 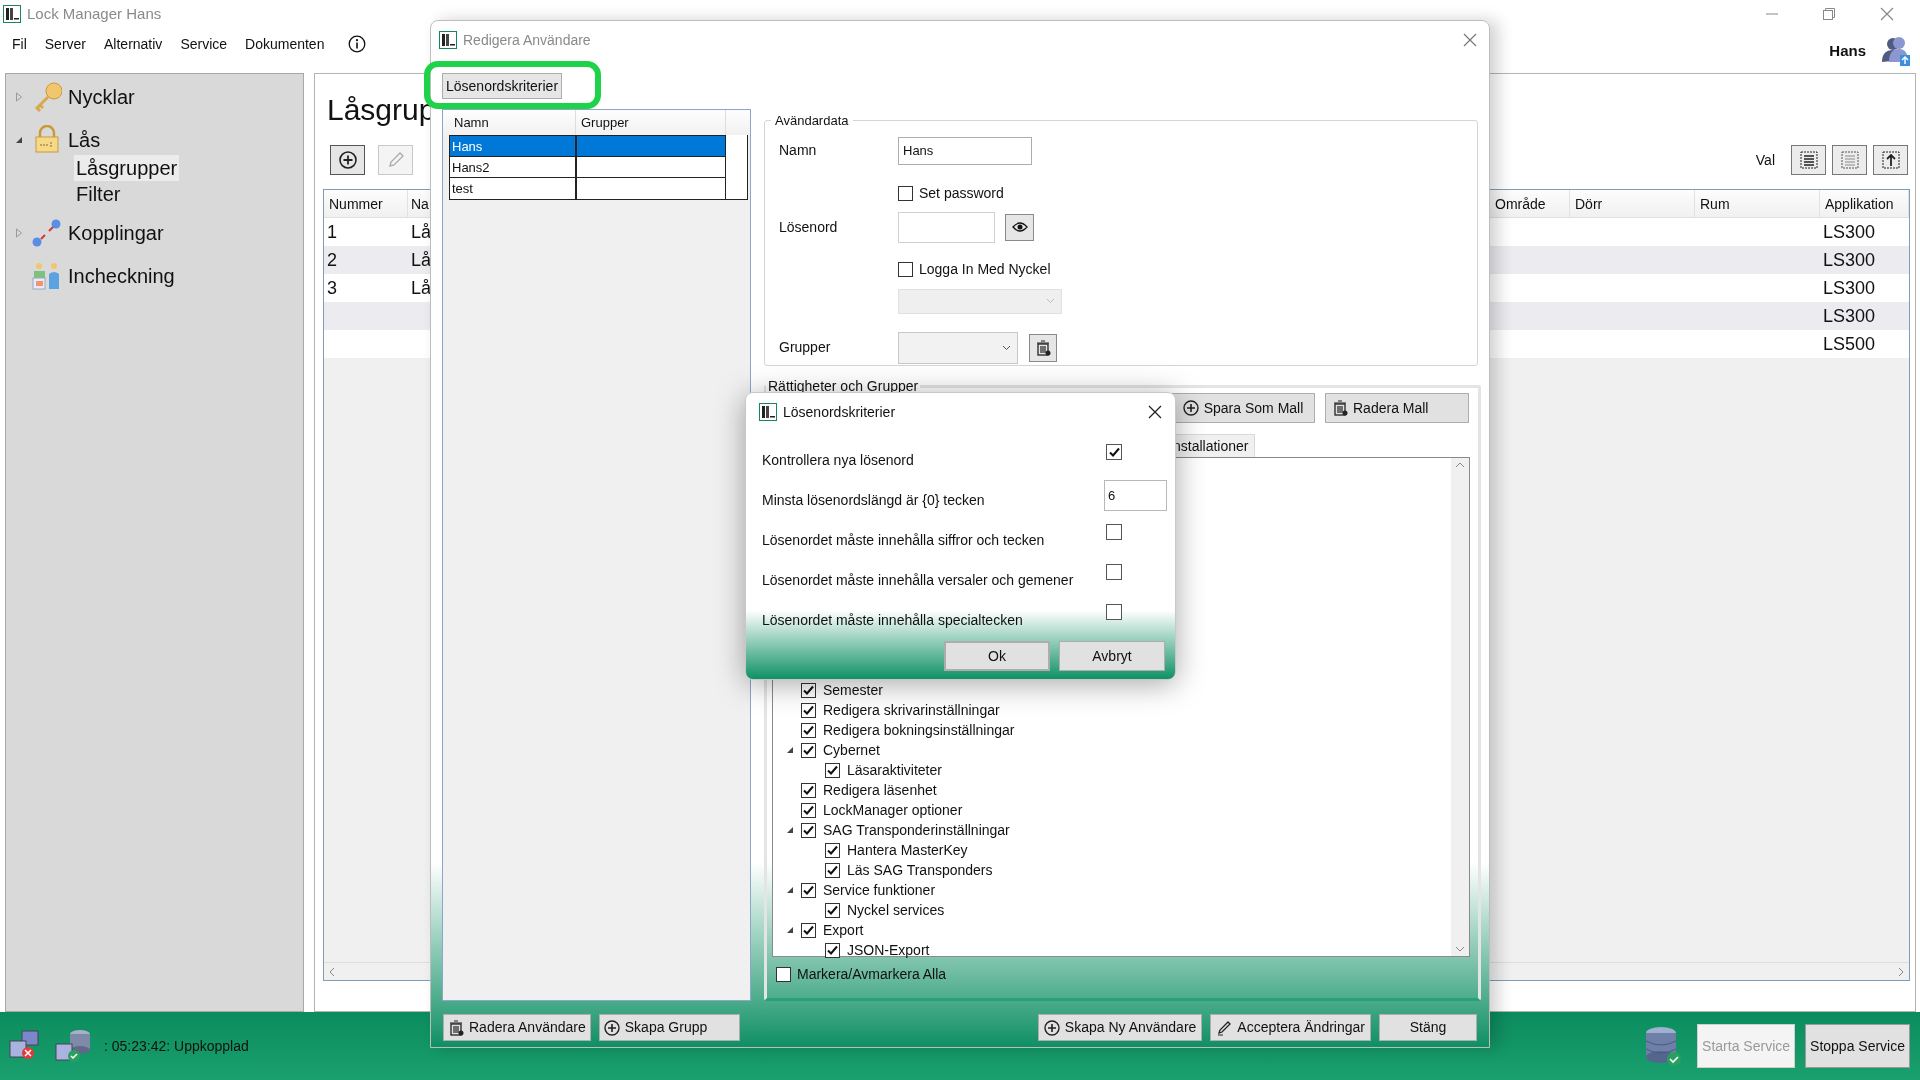 I want to click on people-icon, so click(x=47, y=275).